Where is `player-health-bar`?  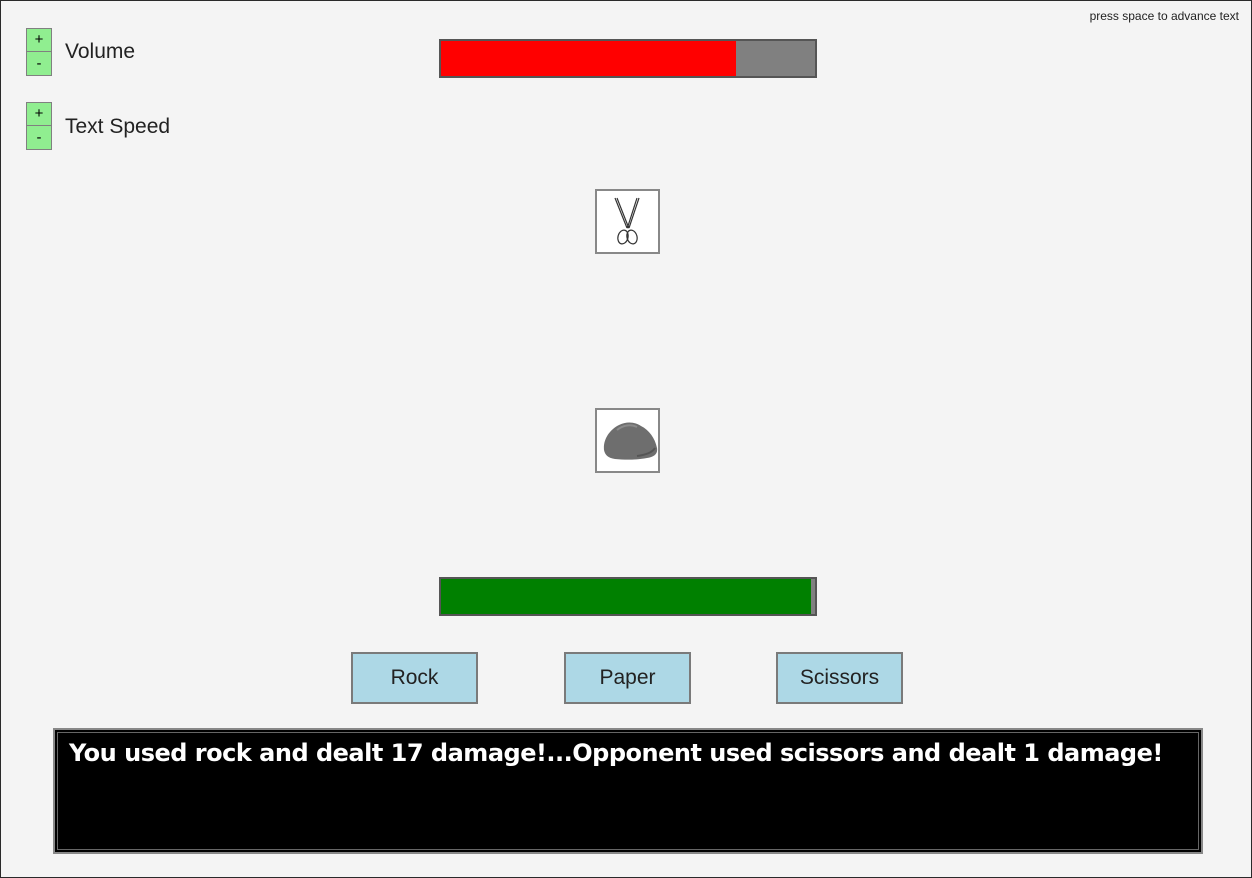
player-health-bar is located at coordinates (628, 596).